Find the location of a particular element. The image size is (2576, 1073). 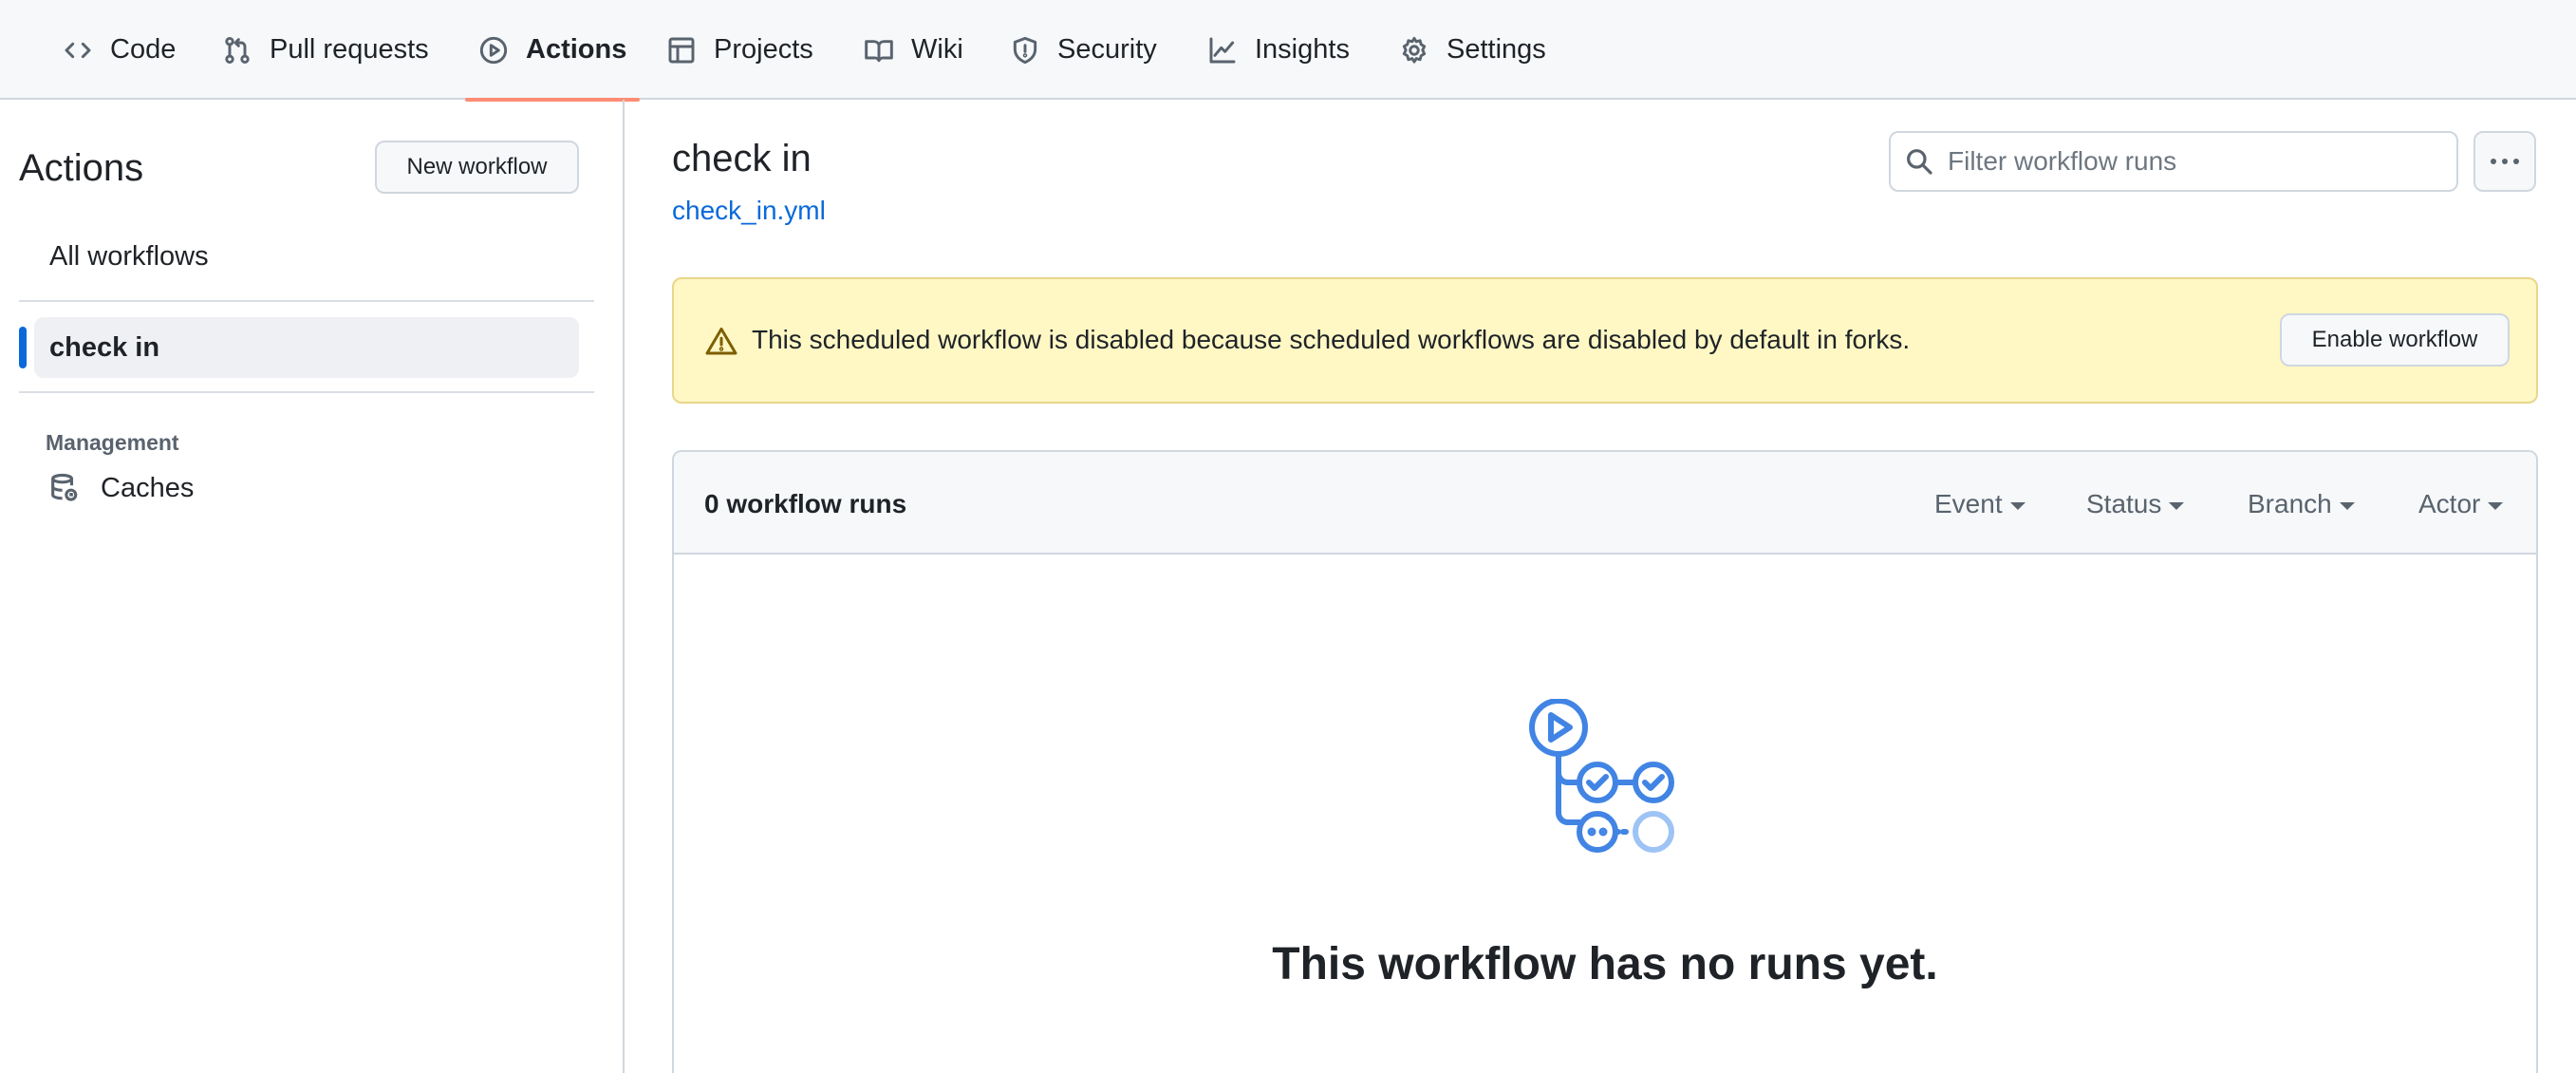

more-options-button is located at coordinates (2505, 161).